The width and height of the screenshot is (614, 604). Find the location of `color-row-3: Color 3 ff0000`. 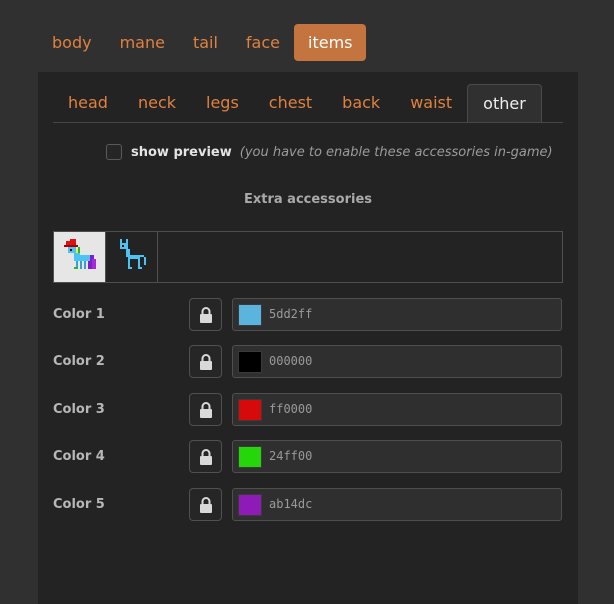

color-row-3: Color 3 ff0000 is located at coordinates (308, 409).